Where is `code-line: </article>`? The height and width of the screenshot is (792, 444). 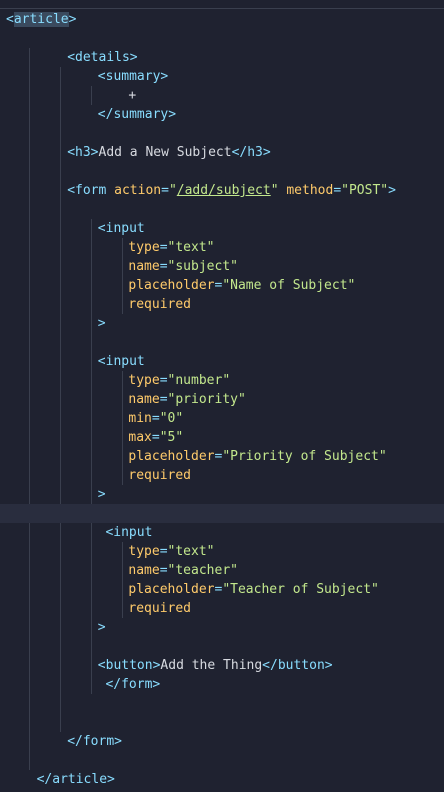
code-line: </article> is located at coordinates (76, 779).